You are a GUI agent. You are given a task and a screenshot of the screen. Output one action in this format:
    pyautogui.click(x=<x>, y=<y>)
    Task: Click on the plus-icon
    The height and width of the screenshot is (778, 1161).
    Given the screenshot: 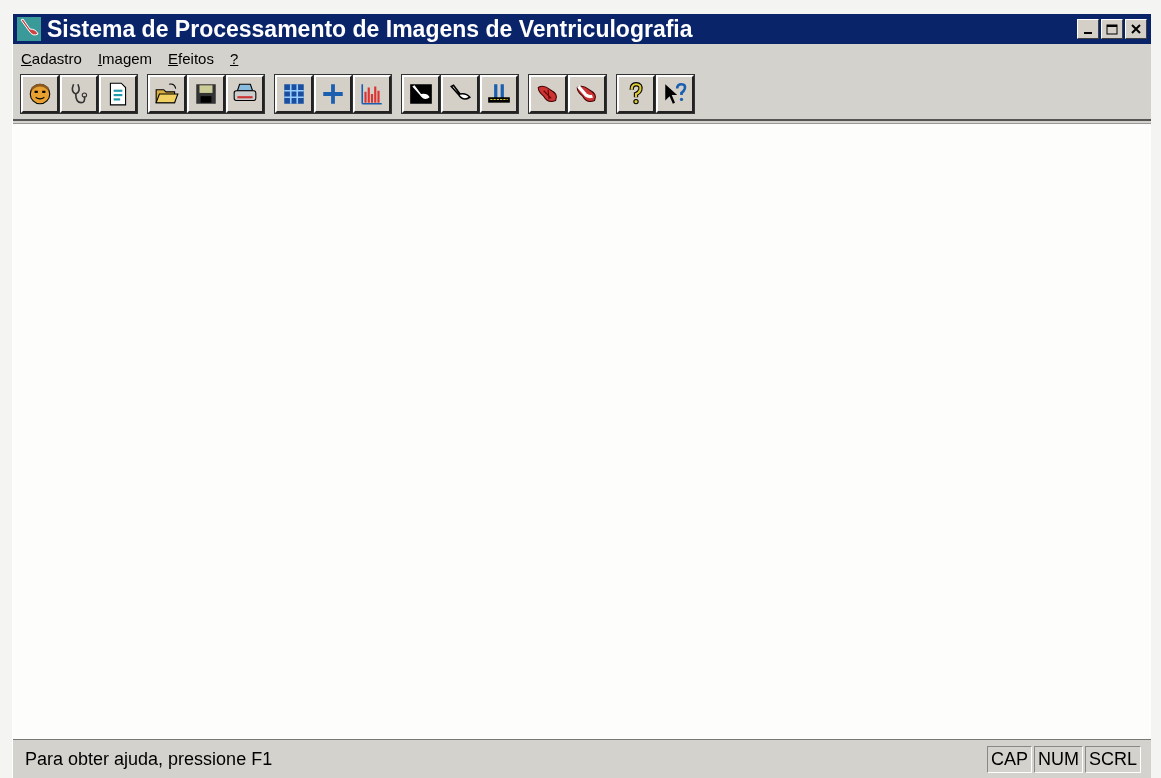 What is the action you would take?
    pyautogui.click(x=333, y=94)
    